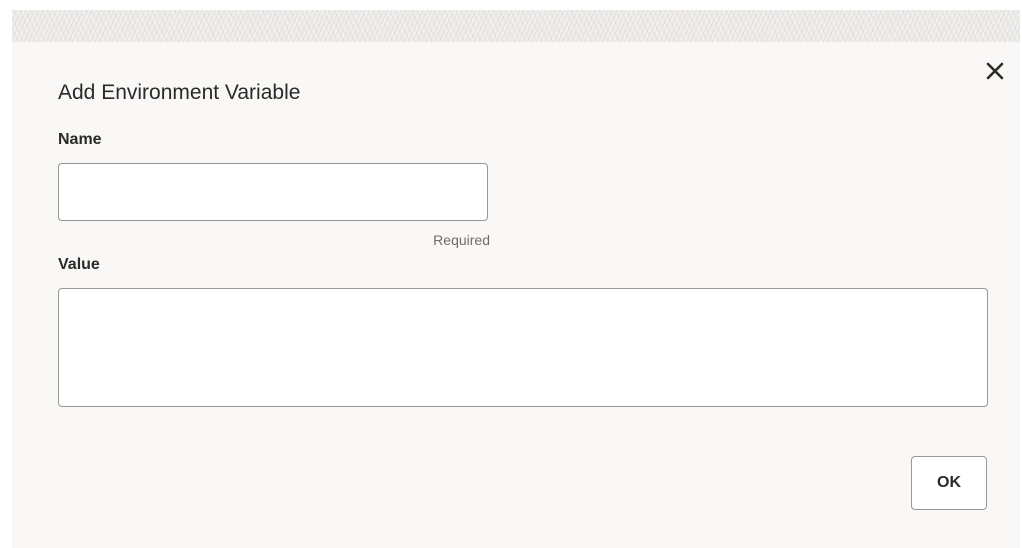 The image size is (1022, 548). I want to click on value-label: Value, so click(79, 264).